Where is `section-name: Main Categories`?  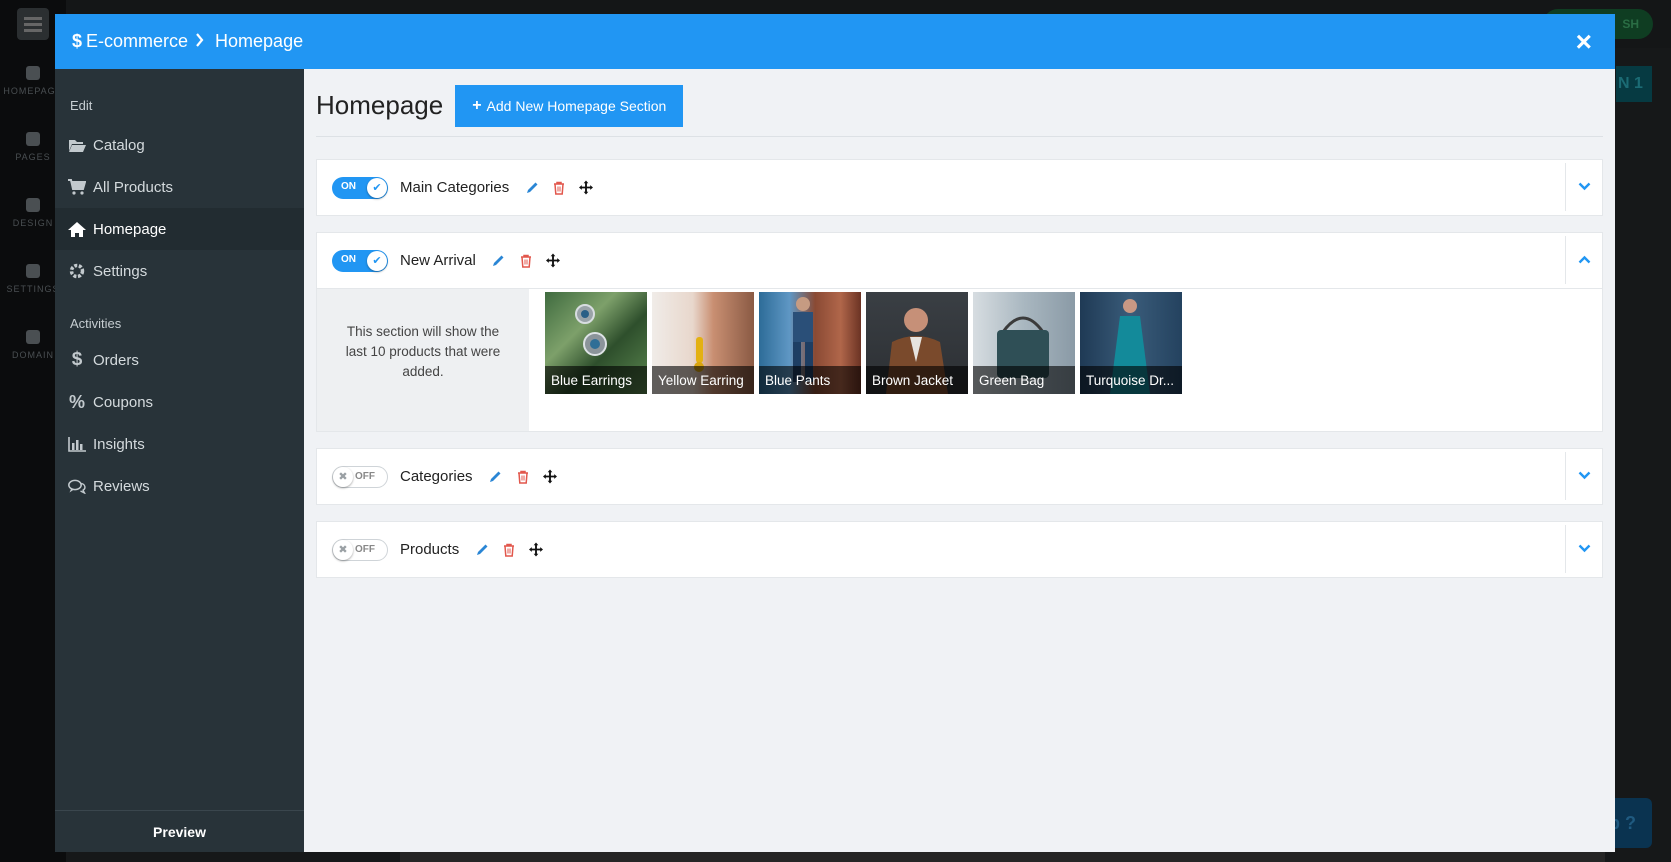
section-name: Main Categories is located at coordinates (455, 187).